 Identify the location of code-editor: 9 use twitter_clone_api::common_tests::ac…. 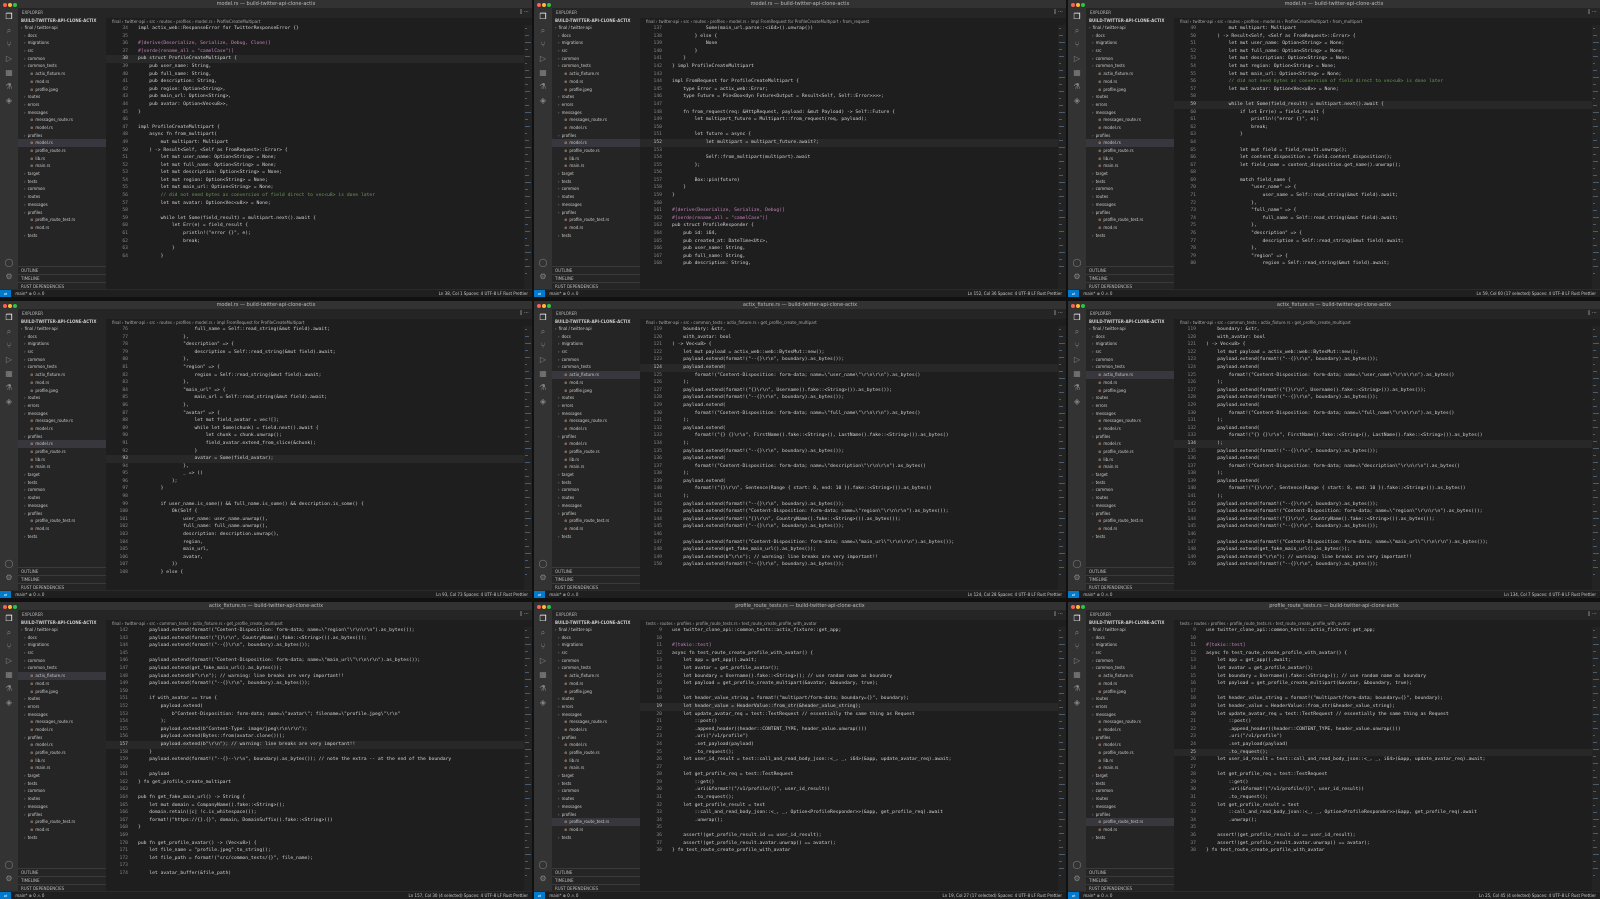
(1383, 759).